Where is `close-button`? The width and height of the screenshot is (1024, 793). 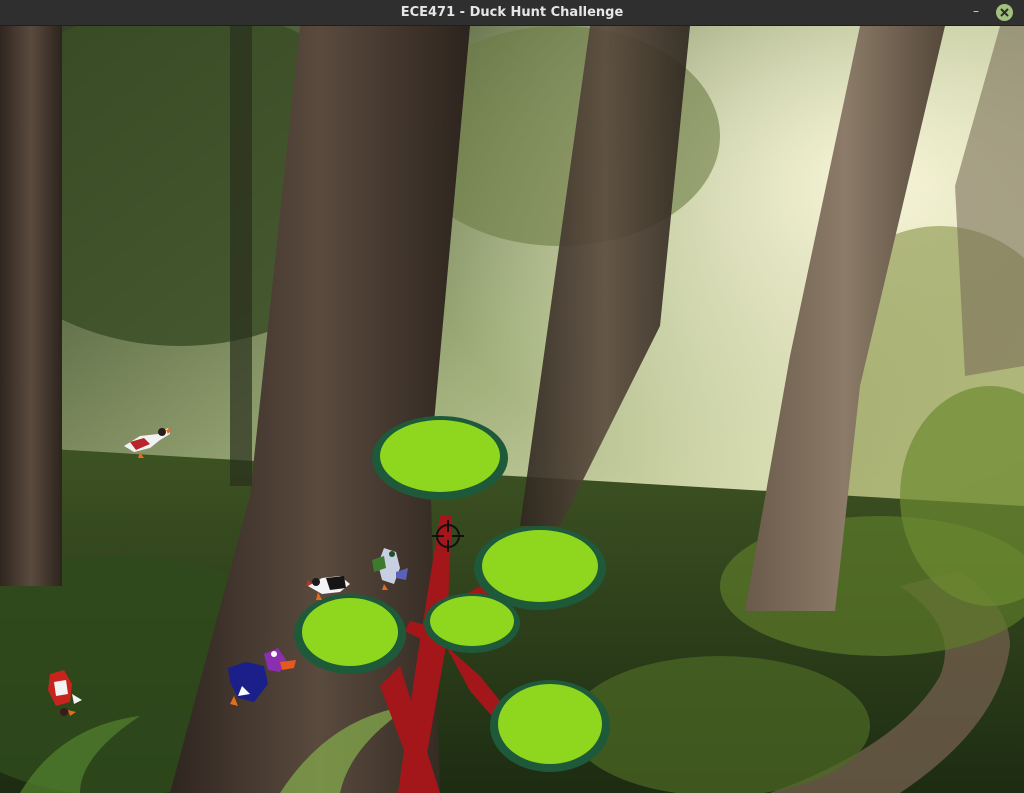 close-button is located at coordinates (1004, 12).